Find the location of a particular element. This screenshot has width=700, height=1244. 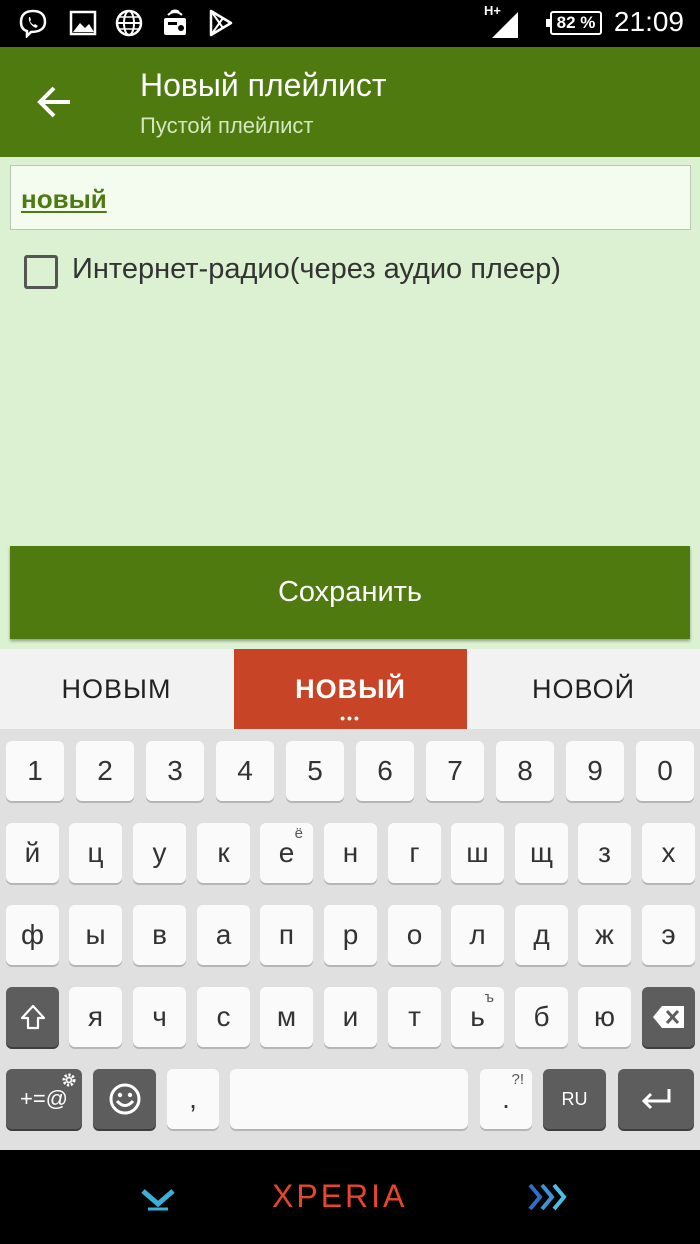

key-5: 5 is located at coordinates (315, 771).